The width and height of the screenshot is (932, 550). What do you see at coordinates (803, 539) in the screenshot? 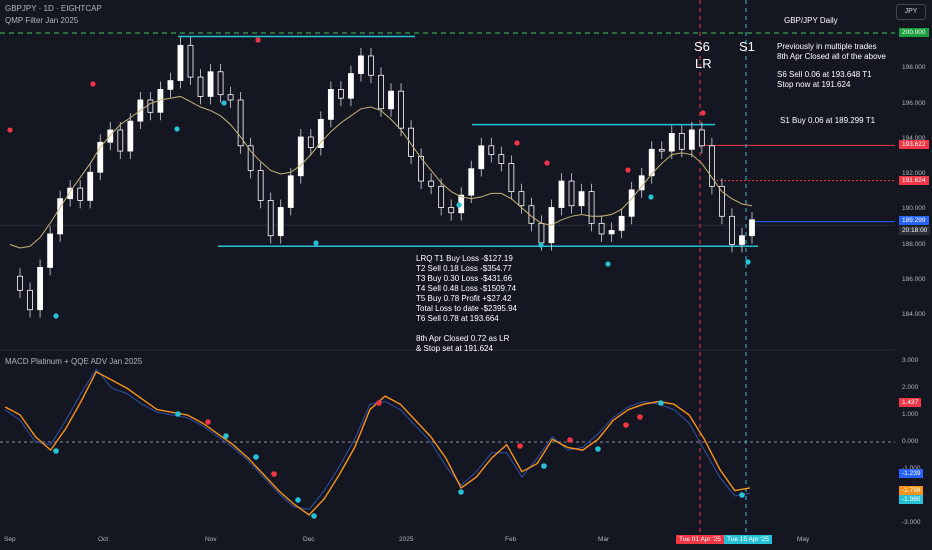
I see `x-tick-label: May` at bounding box center [803, 539].